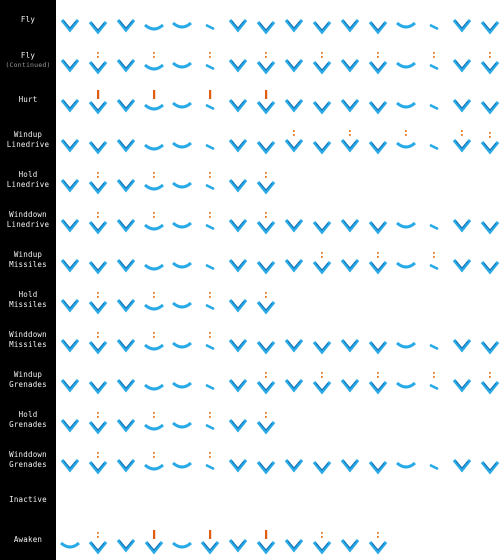 The width and height of the screenshot is (504, 560). What do you see at coordinates (28, 380) in the screenshot?
I see `row-label: Windup Grenades` at bounding box center [28, 380].